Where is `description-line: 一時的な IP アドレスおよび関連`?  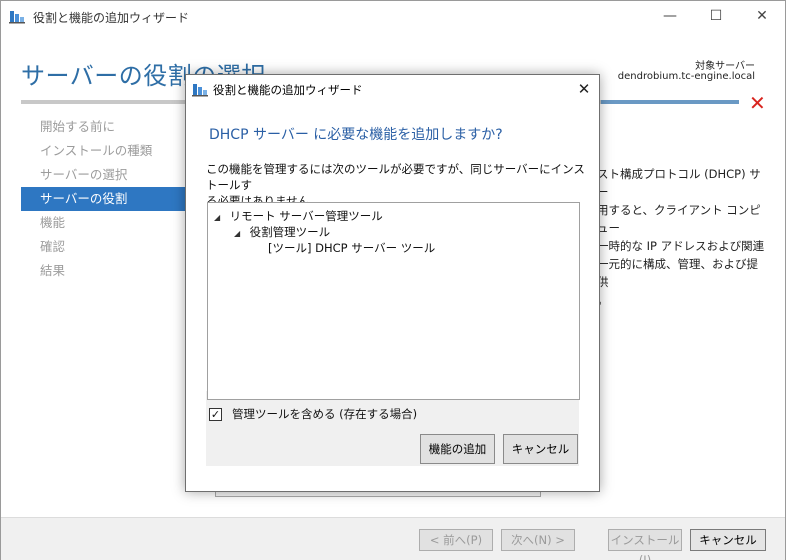 description-line: 一時的な IP アドレスおよび関連 is located at coordinates (681, 246).